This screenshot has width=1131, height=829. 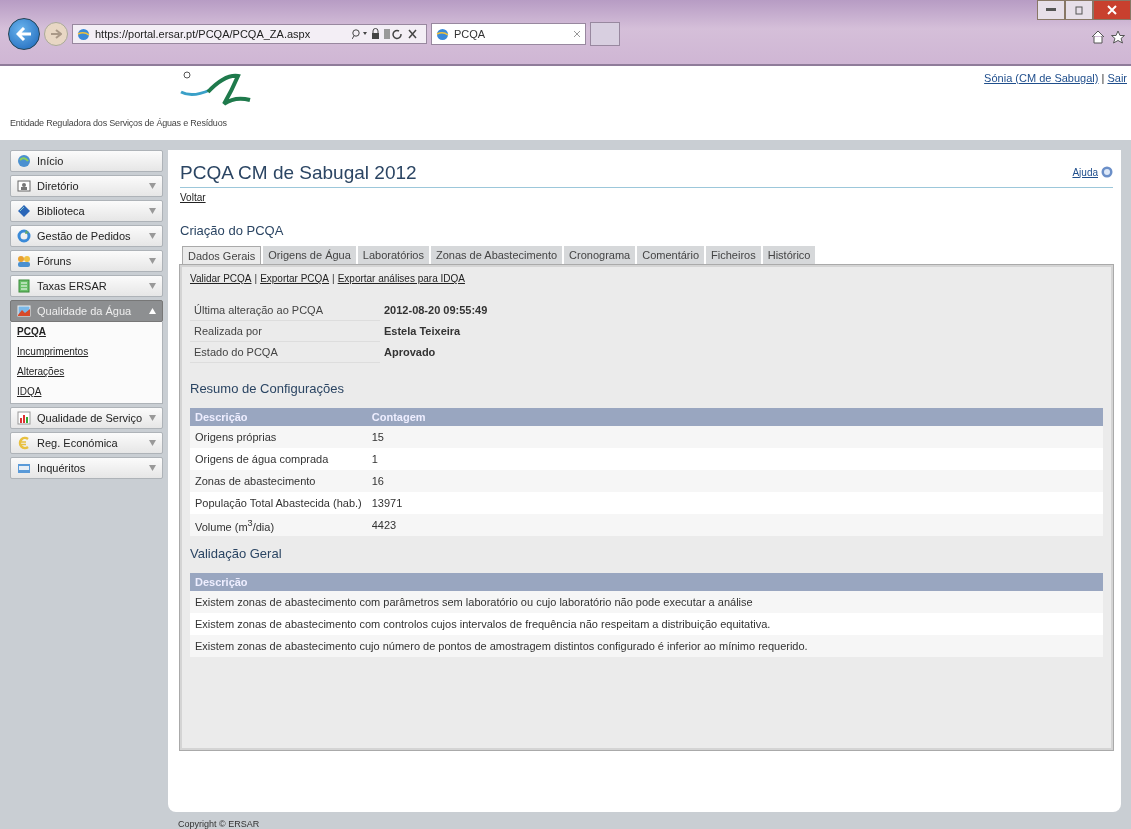 What do you see at coordinates (24, 418) in the screenshot?
I see `bar-chart-icon` at bounding box center [24, 418].